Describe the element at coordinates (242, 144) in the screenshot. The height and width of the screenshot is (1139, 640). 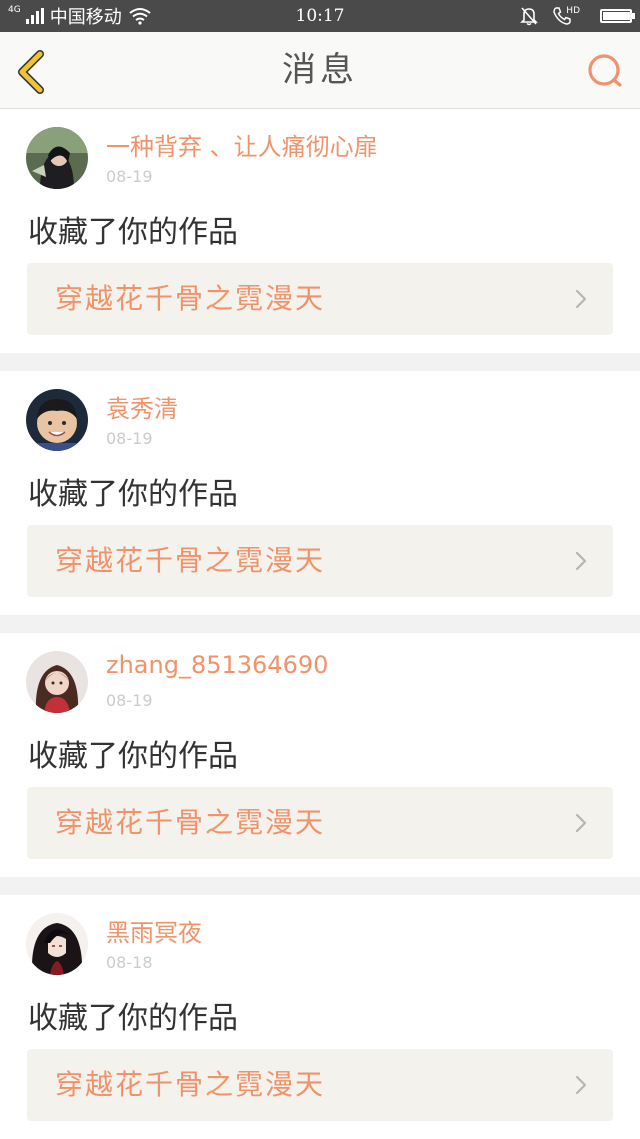
I see `username: 一种背弃 、让人痛彻心扉` at that location.